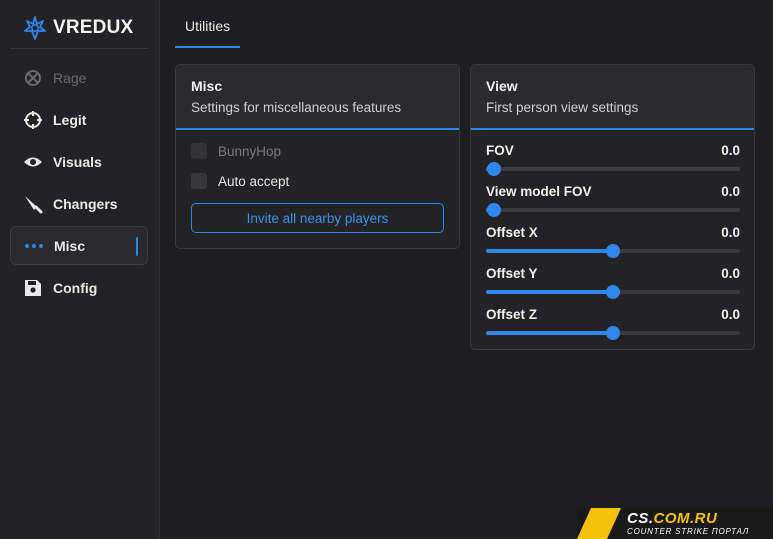 The height and width of the screenshot is (539, 773). Describe the element at coordinates (33, 120) in the screenshot. I see `crosshair-icon` at that location.